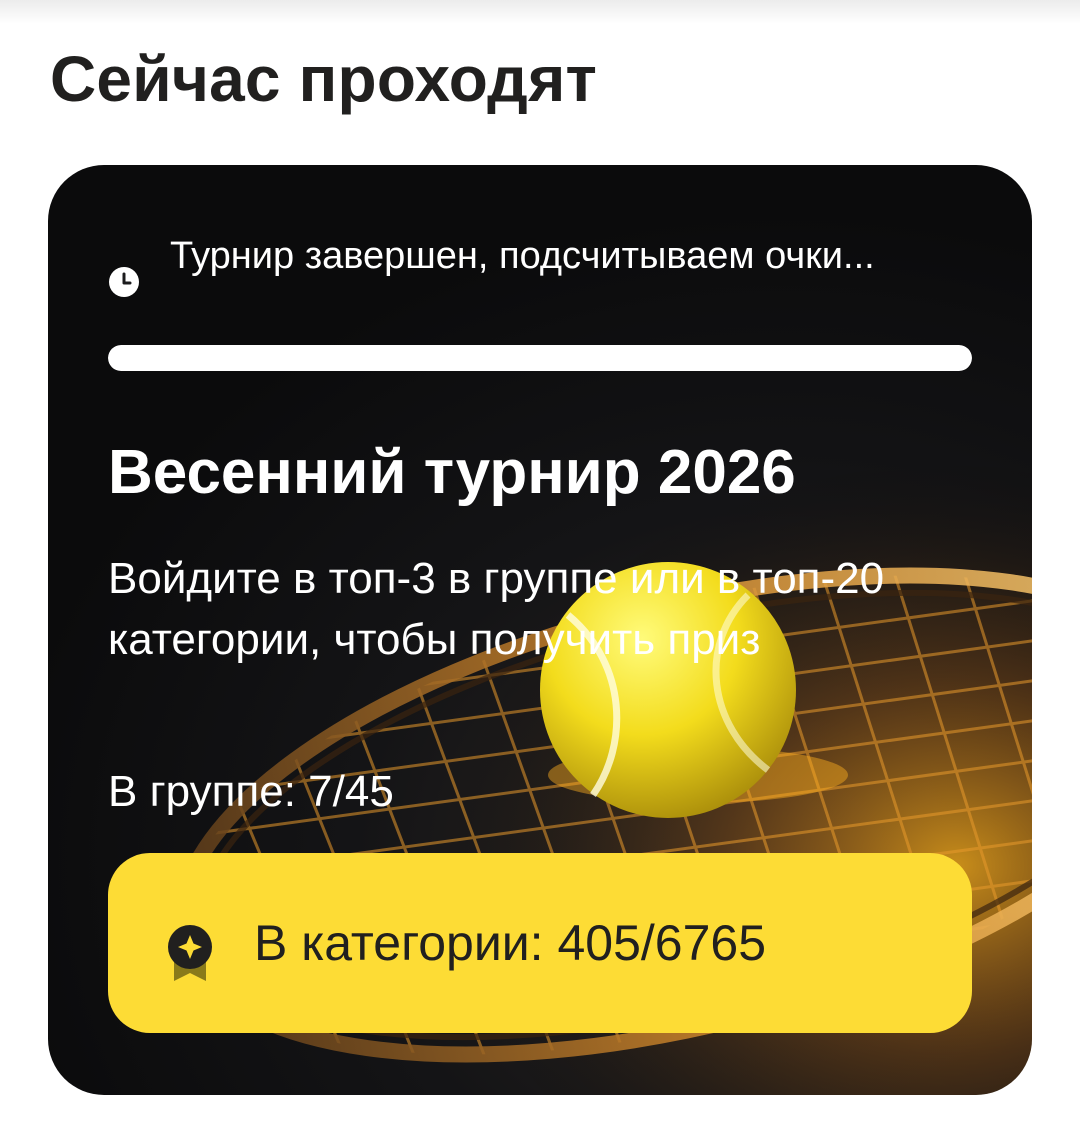 This screenshot has height=1138, width=1080. What do you see at coordinates (251, 791) in the screenshot?
I see `group-rank: В группе: 7/45` at bounding box center [251, 791].